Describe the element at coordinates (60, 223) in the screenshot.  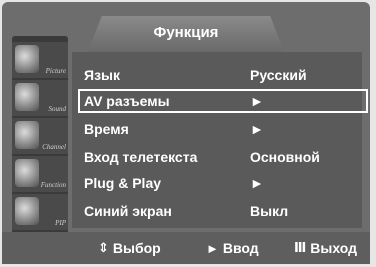
I see `sidebar-item-label: PIP` at that location.